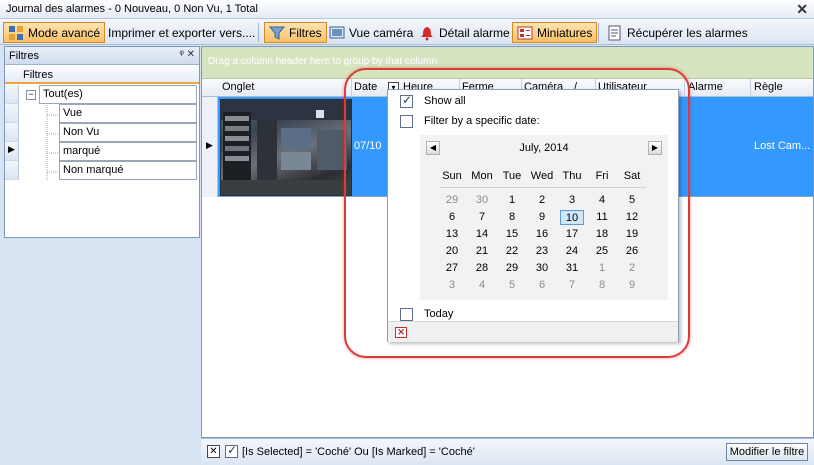  I want to click on column-header-regle: Règle, so click(768, 87).